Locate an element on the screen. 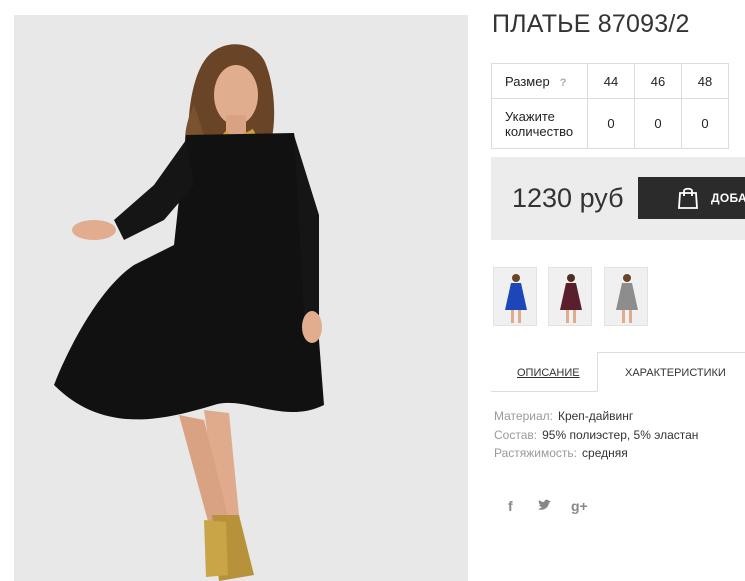  spec-value: средняя is located at coordinates (605, 453).